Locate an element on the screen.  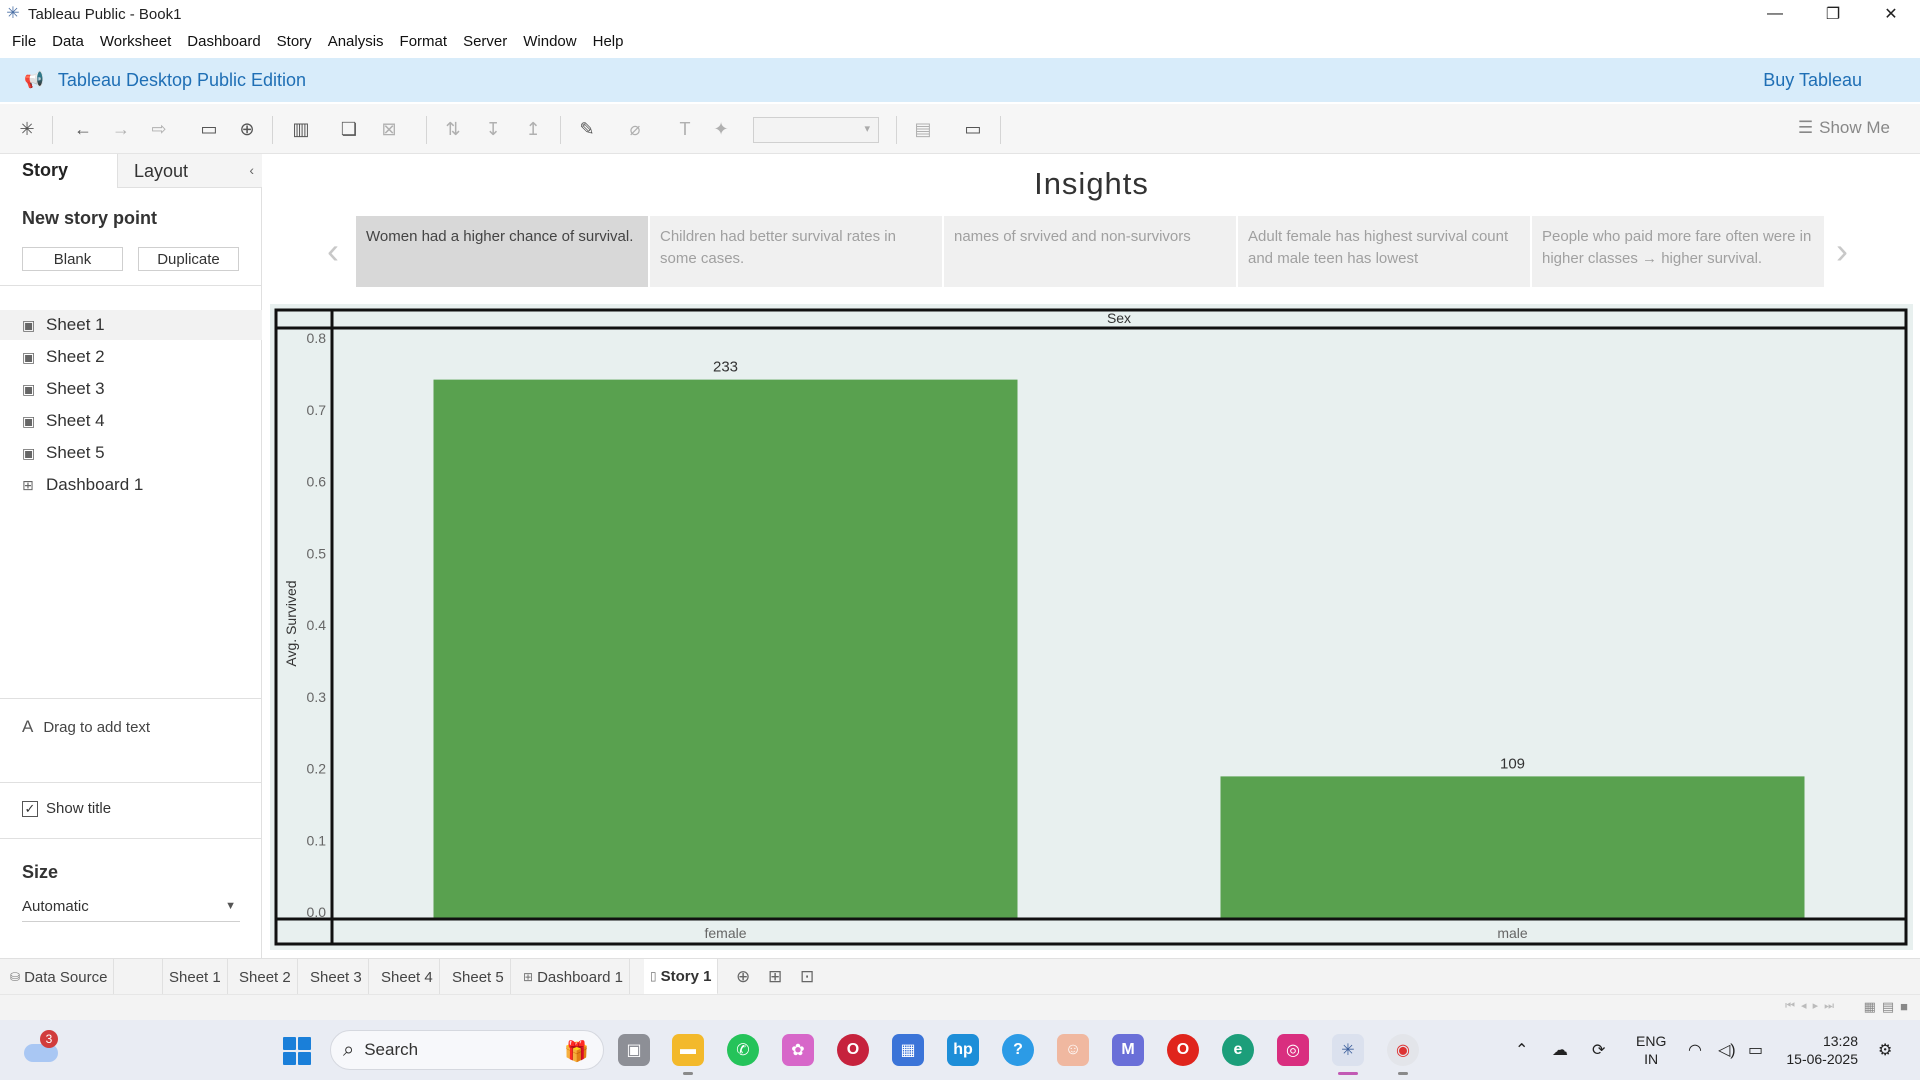
whatsapp-icon: ✆ is located at coordinates (743, 1050).